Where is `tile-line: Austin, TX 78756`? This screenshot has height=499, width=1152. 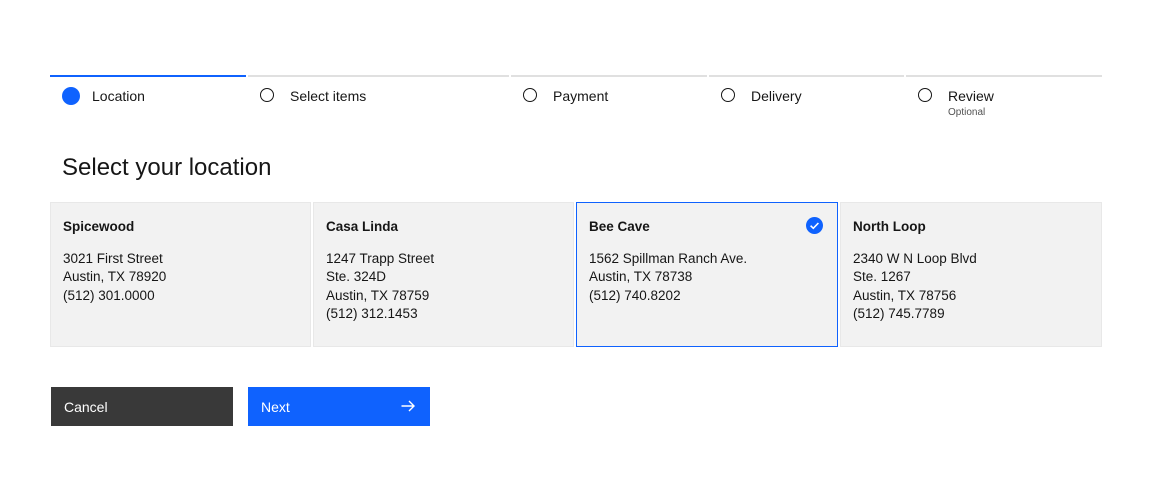 tile-line: Austin, TX 78756 is located at coordinates (905, 295).